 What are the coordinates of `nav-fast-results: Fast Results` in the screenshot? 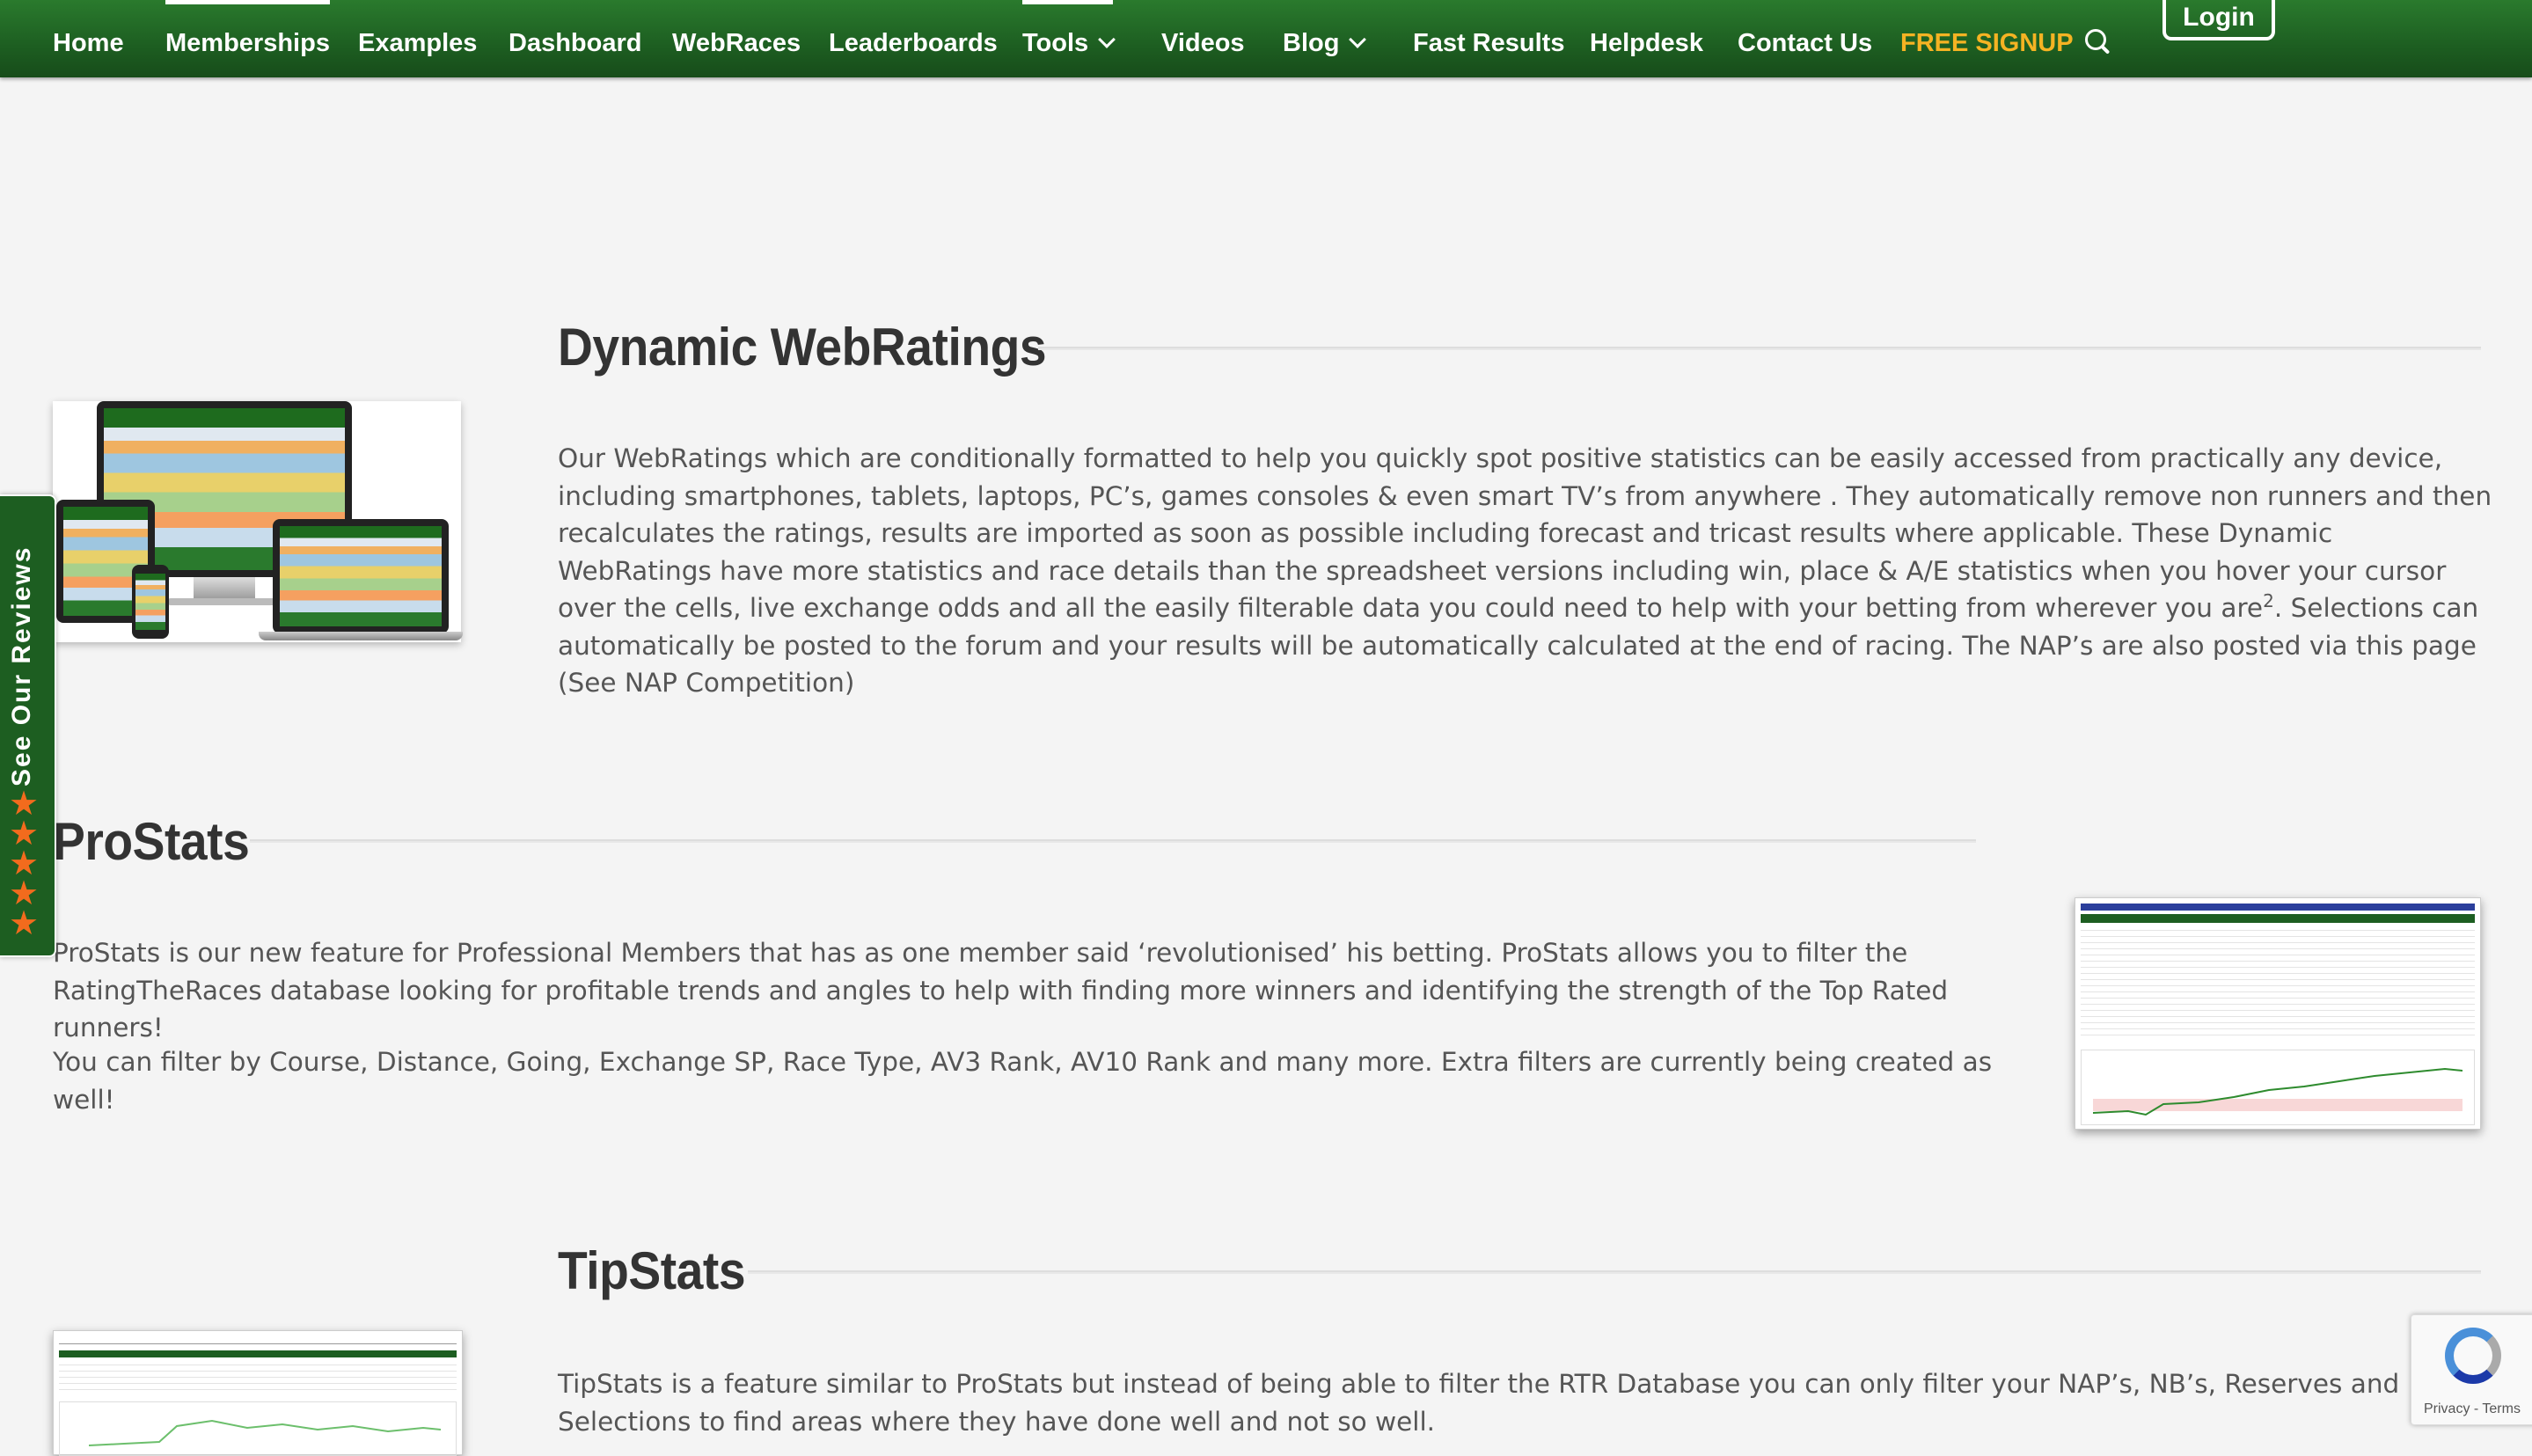 It's located at (1488, 38).